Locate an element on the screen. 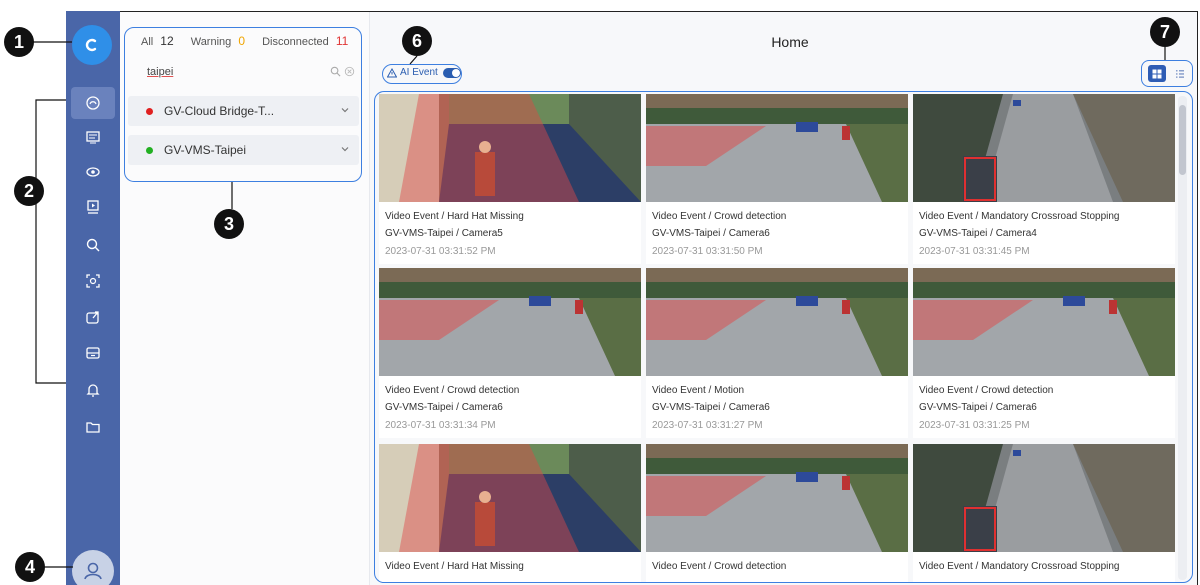  nav-archive is located at coordinates (93, 353).